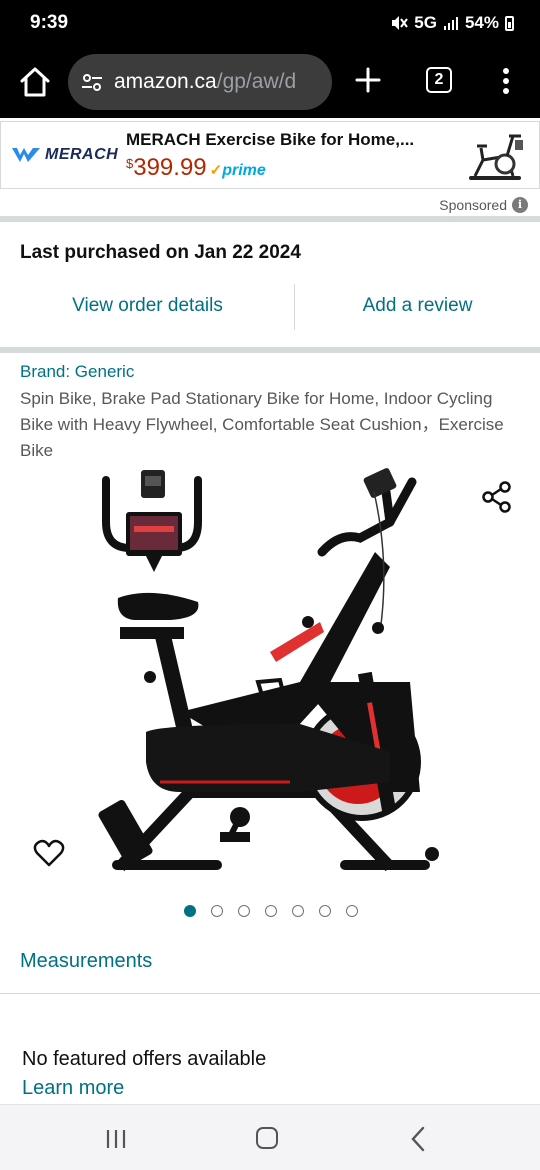  I want to click on new-tab-icon, so click(368, 80).